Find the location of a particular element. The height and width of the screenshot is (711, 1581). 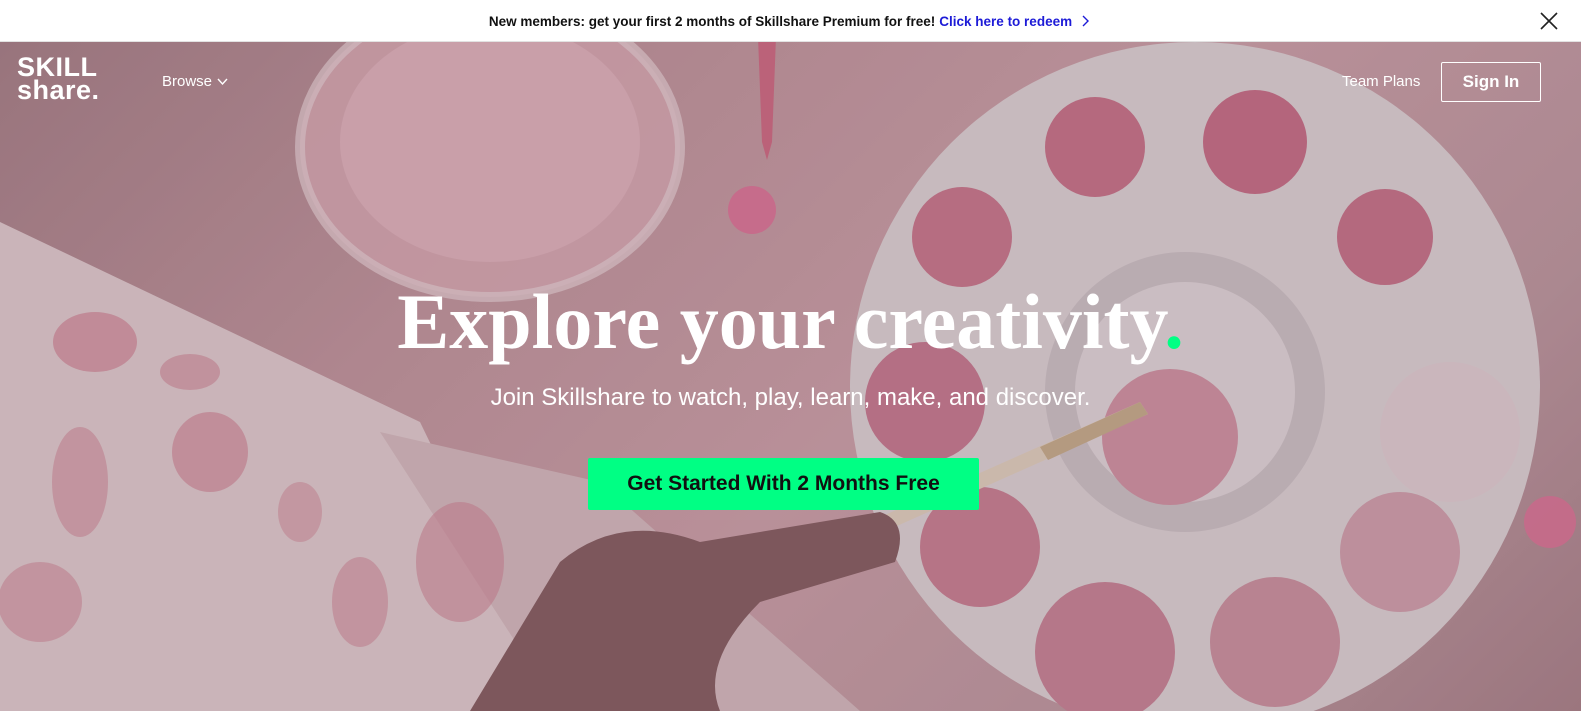

get-started-button: Get Started With 2 Months Free is located at coordinates (783, 484).